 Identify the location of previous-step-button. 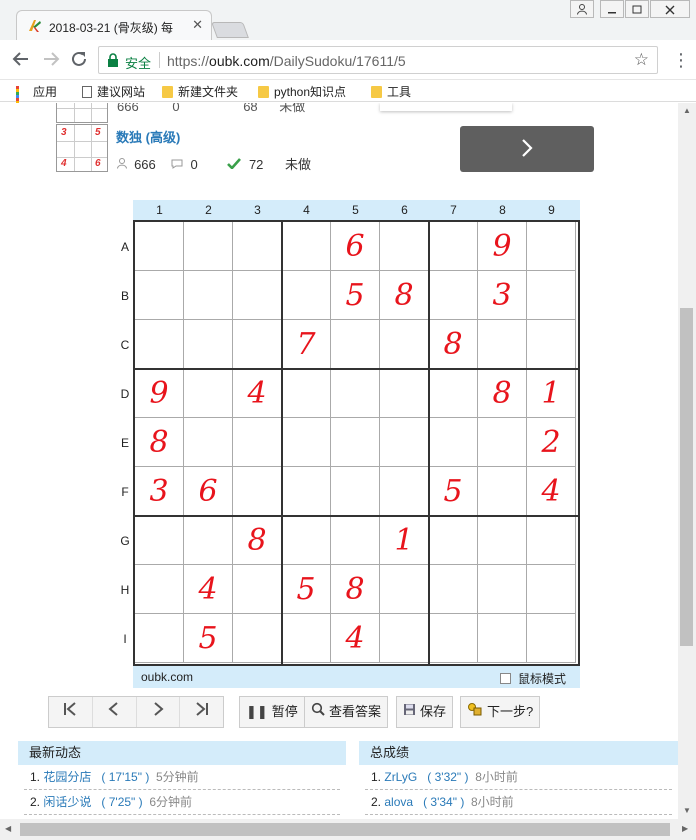
(115, 712).